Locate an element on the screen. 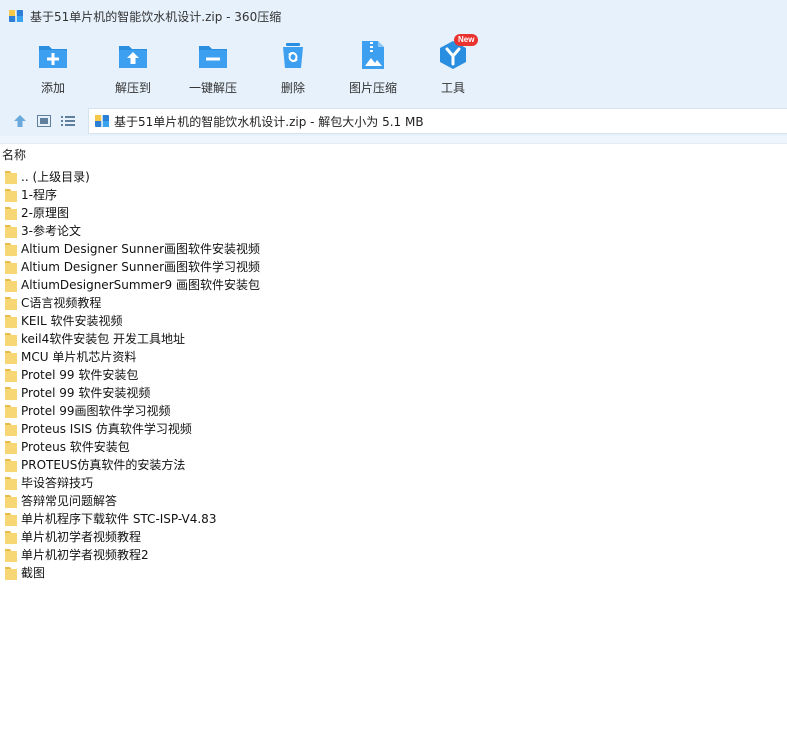 This screenshot has height=738, width=787. folder-name: Proteus 软件安装包 is located at coordinates (75, 447).